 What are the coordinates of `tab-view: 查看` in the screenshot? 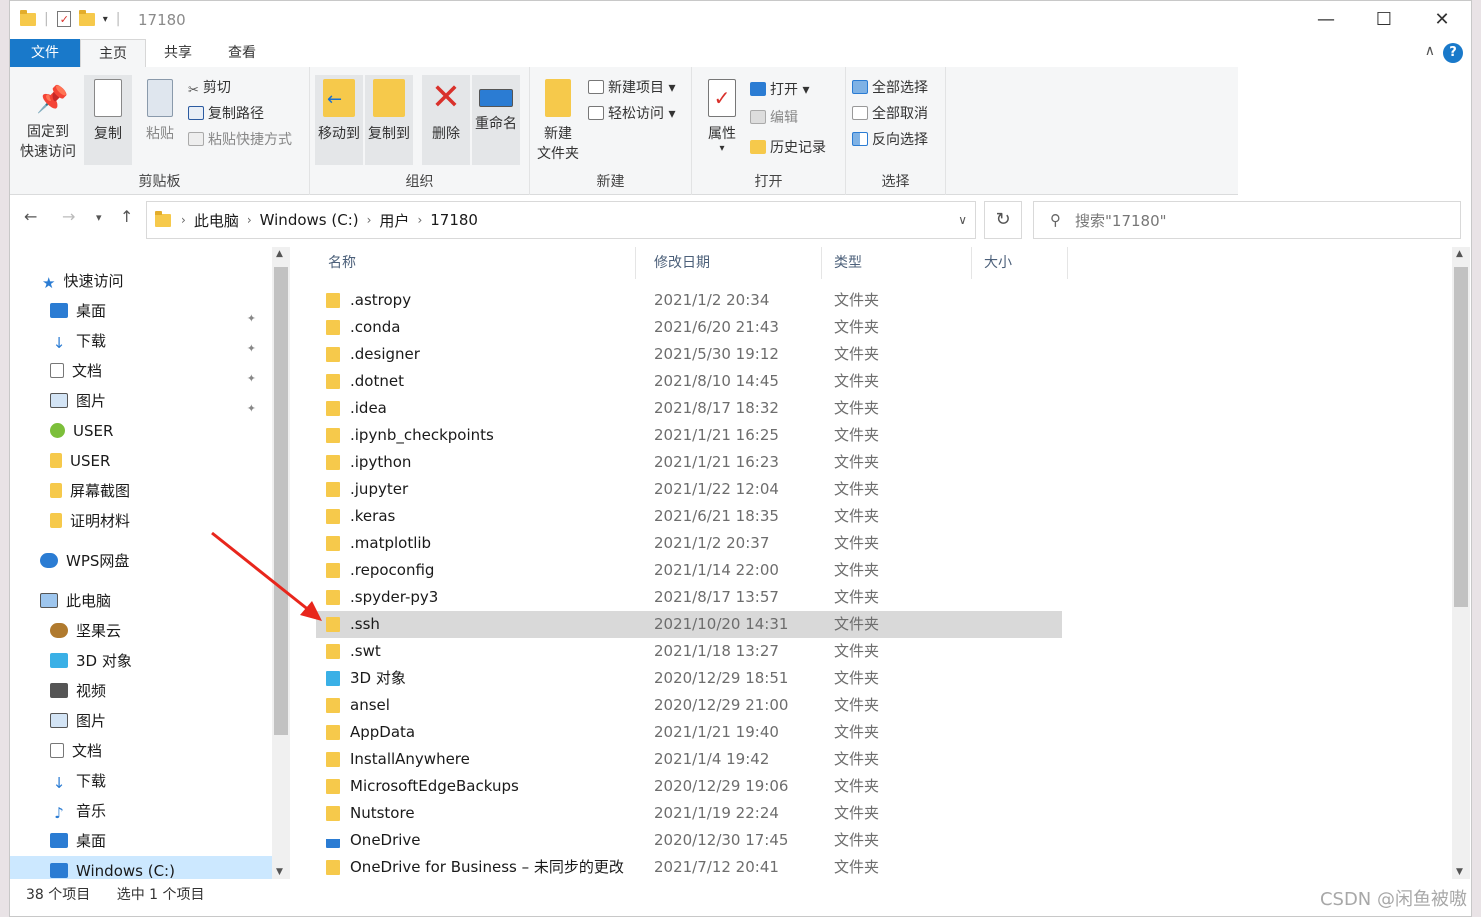 It's located at (242, 53).